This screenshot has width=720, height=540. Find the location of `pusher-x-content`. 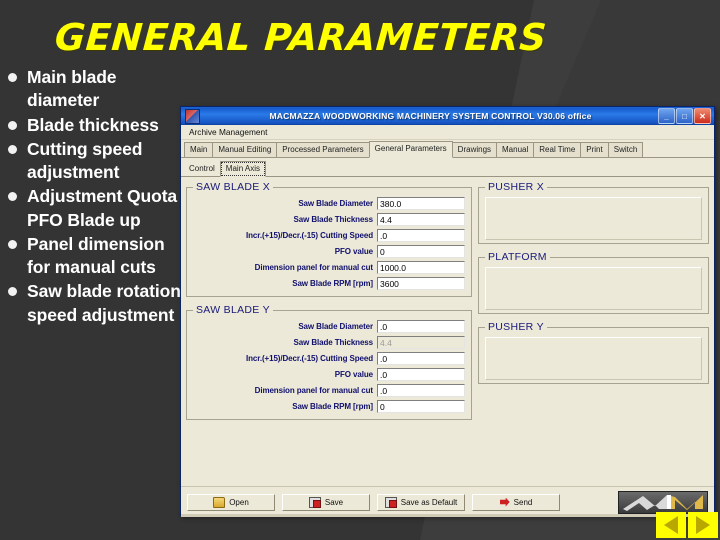

pusher-x-content is located at coordinates (593, 218).